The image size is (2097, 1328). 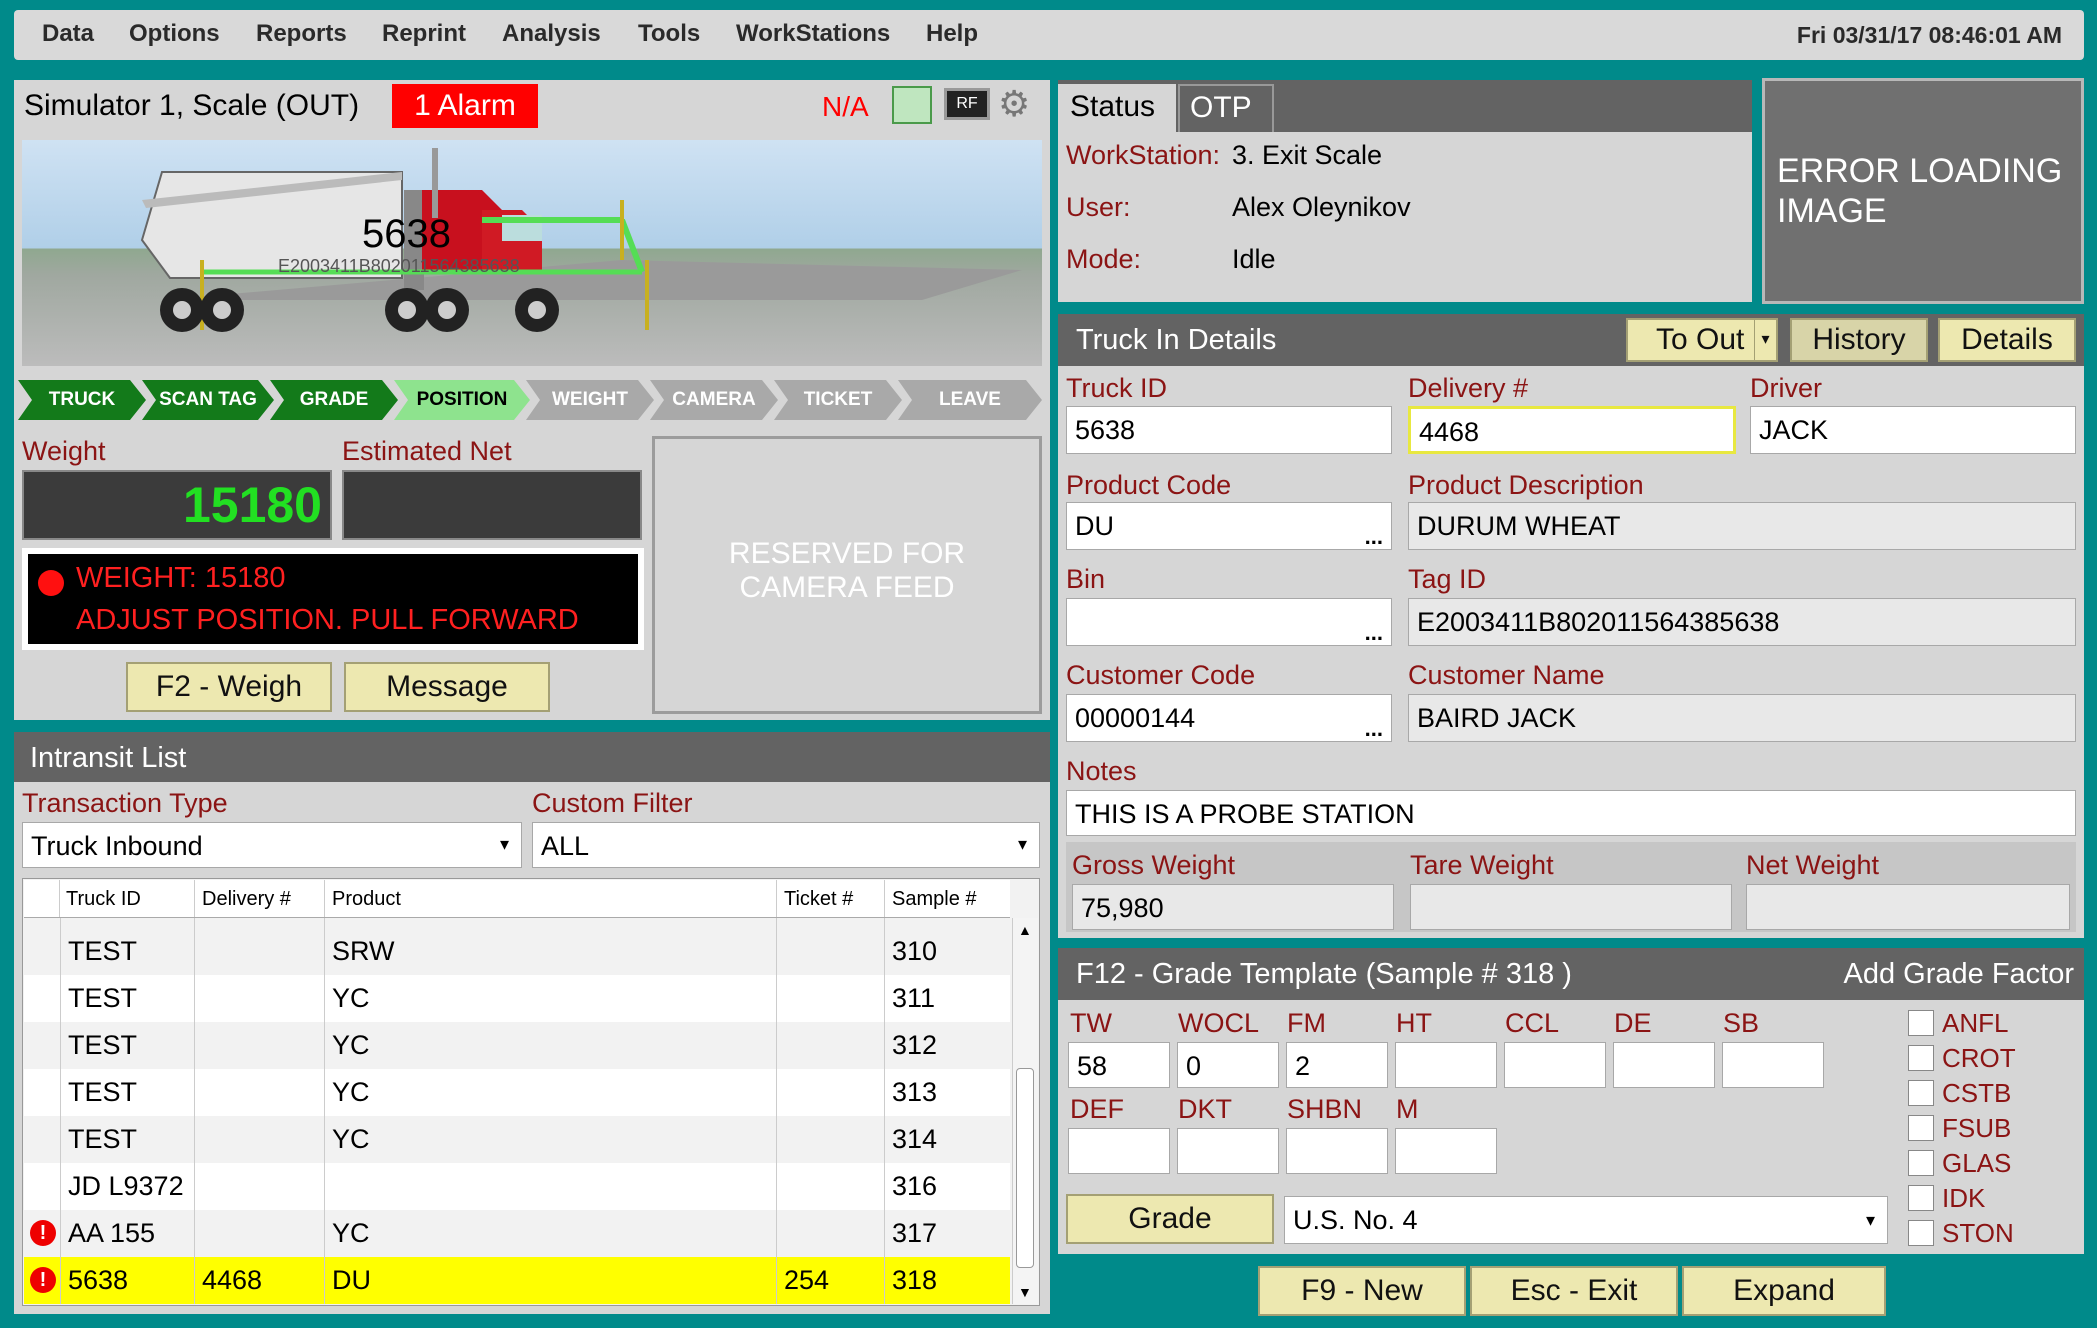 I want to click on weigh-button: F2 - Weigh, so click(x=229, y=687).